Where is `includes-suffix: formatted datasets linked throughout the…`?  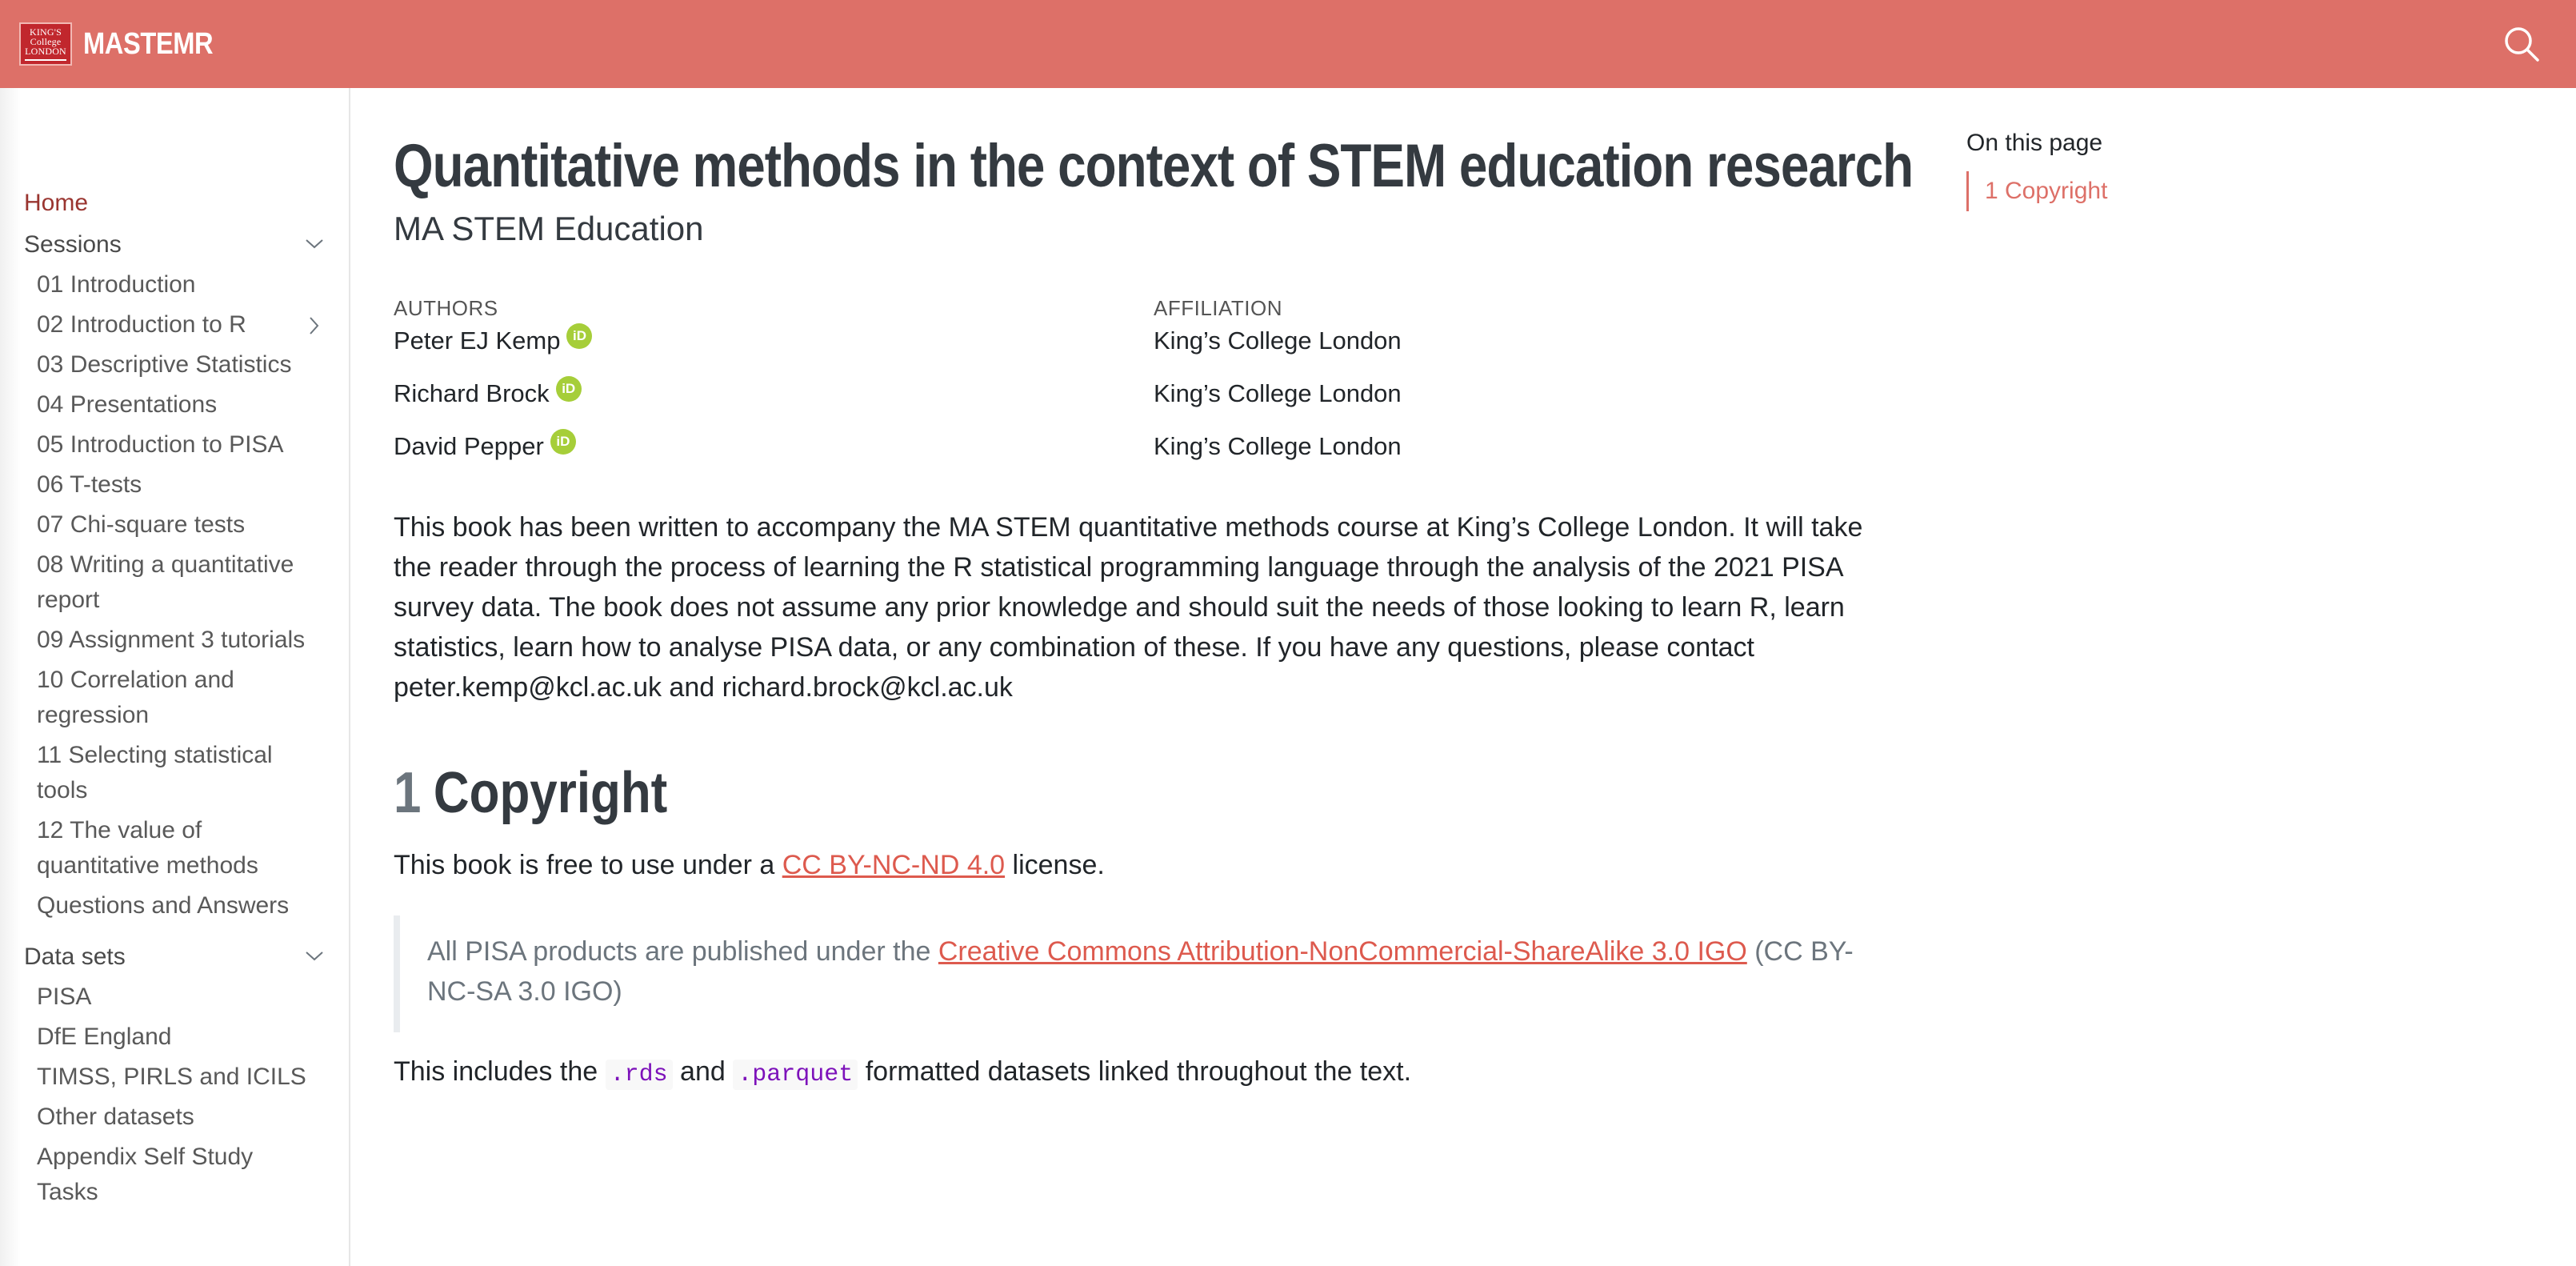 includes-suffix: formatted datasets linked throughout the… is located at coordinates (1135, 1071).